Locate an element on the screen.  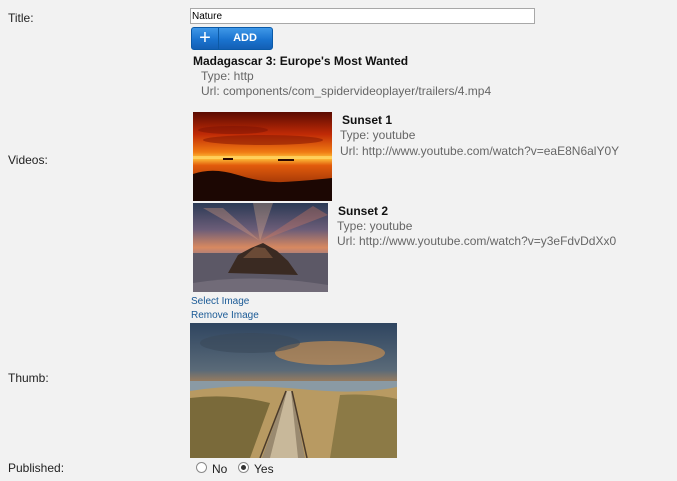
published-no-label: No is located at coordinates (220, 469).